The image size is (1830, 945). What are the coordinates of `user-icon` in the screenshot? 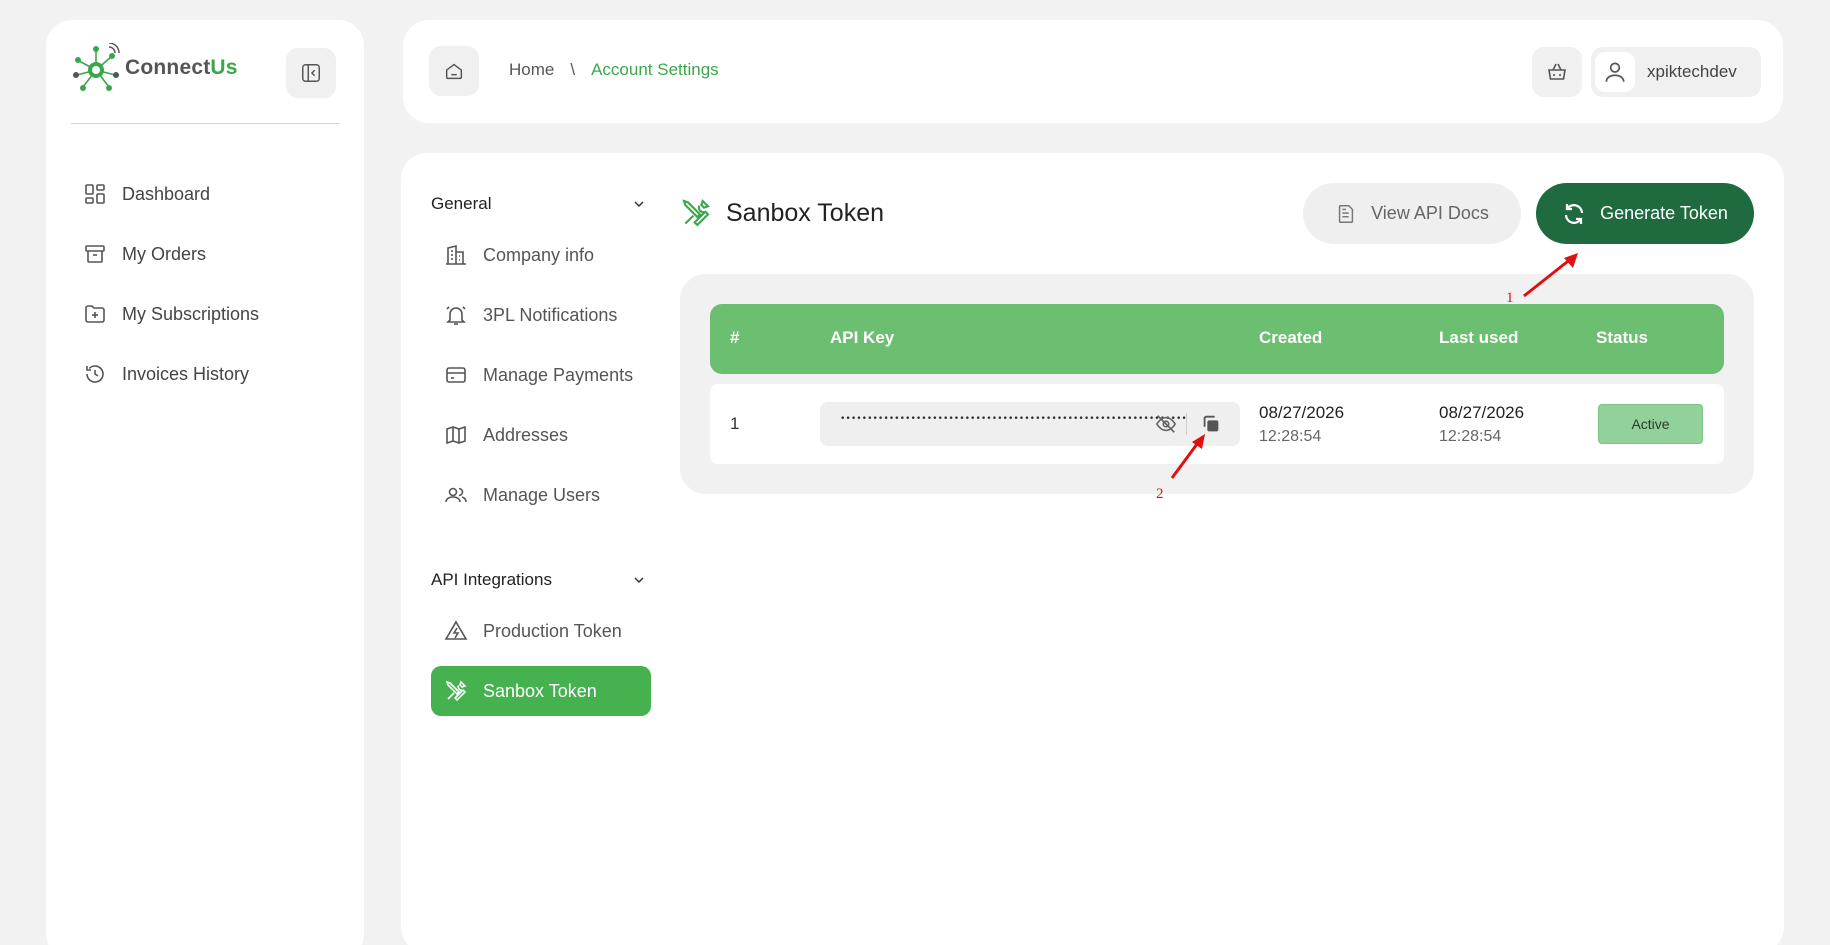 It's located at (1615, 72).